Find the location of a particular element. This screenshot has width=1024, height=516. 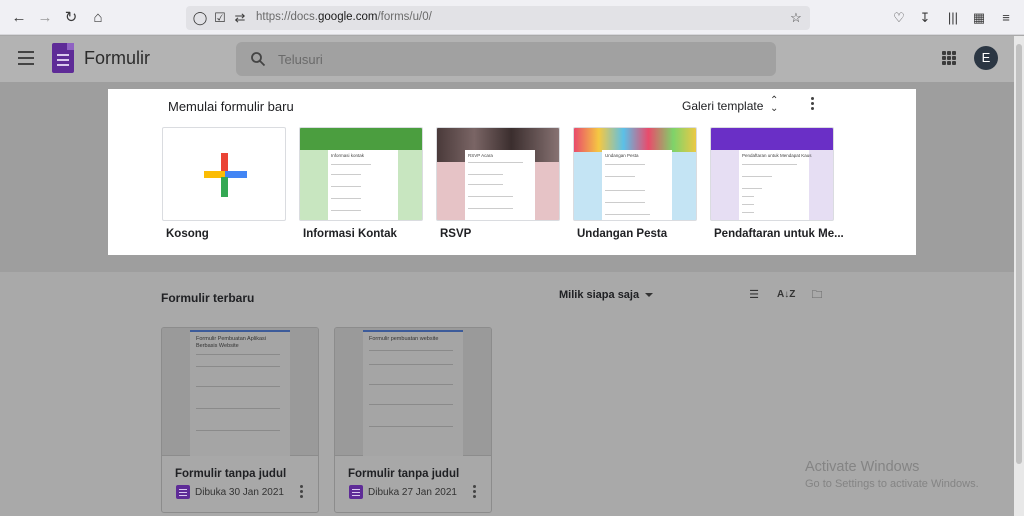

hamburger-menu-icon is located at coordinates (26, 58).